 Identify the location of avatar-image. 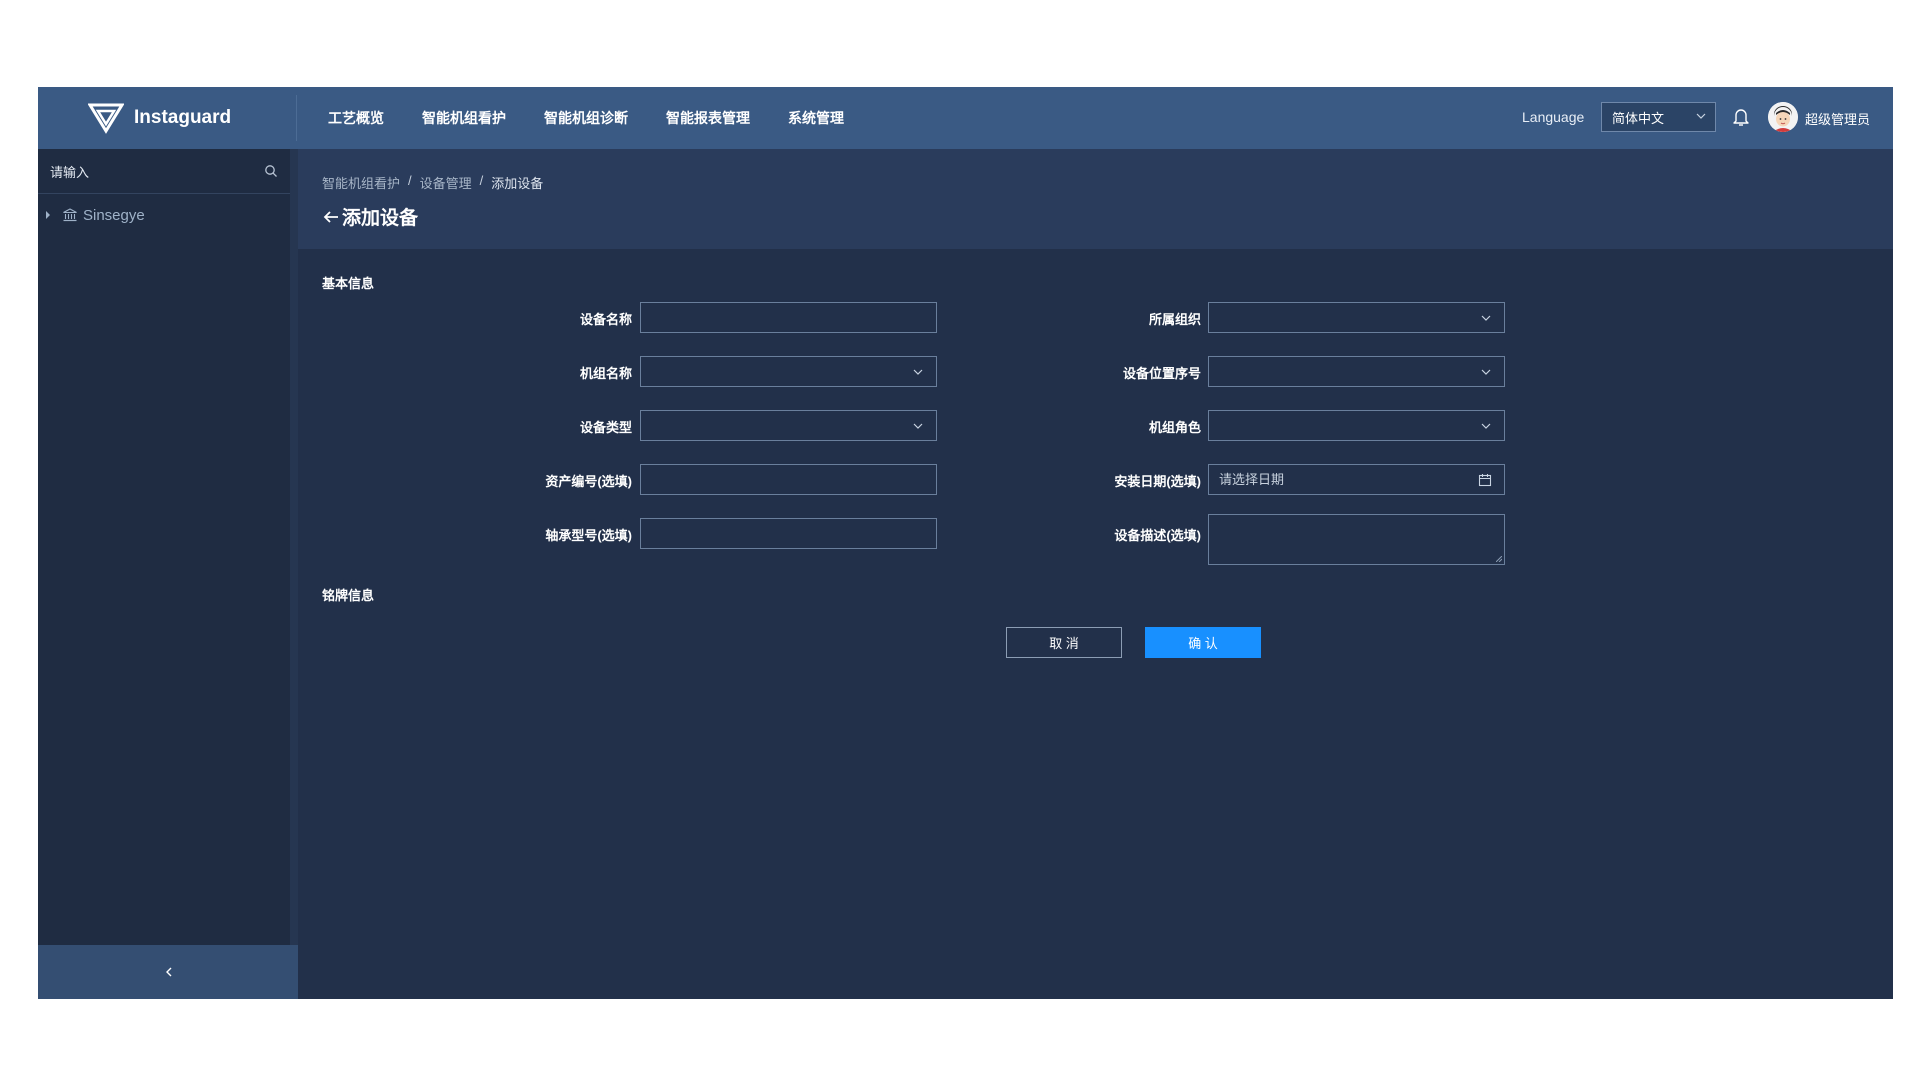
(1783, 117).